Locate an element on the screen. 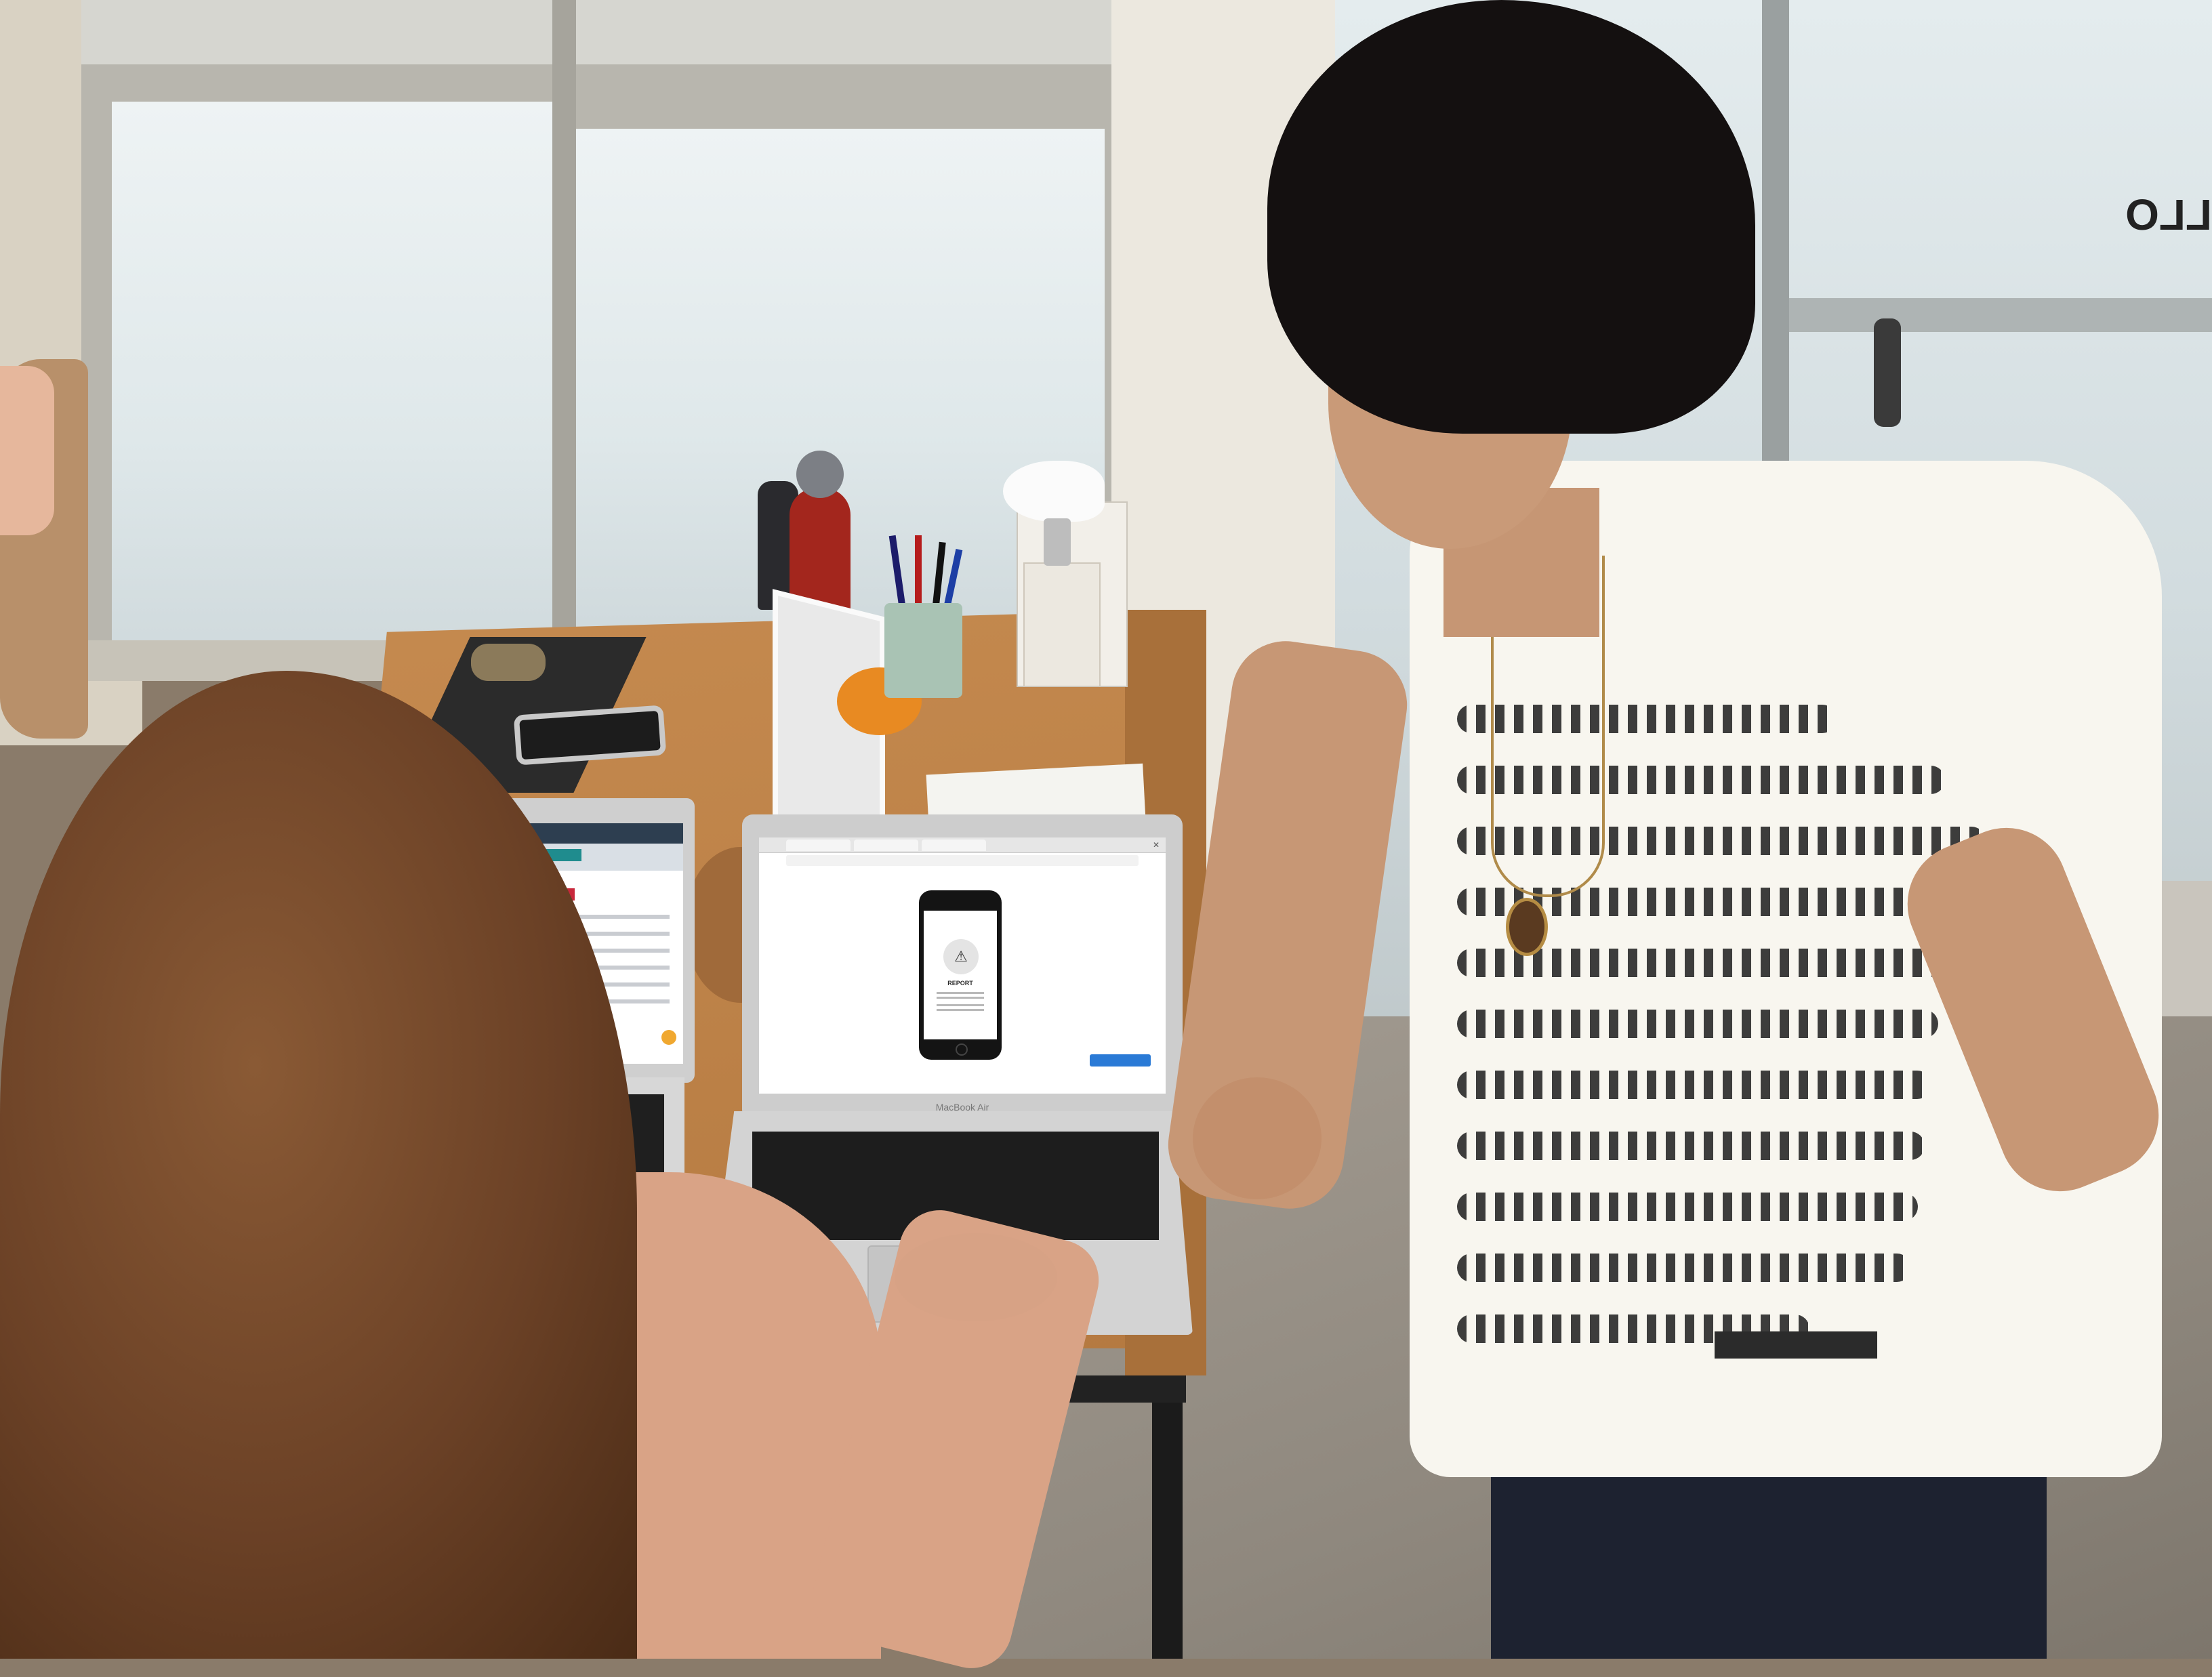  bottle-cap is located at coordinates (820, 475).